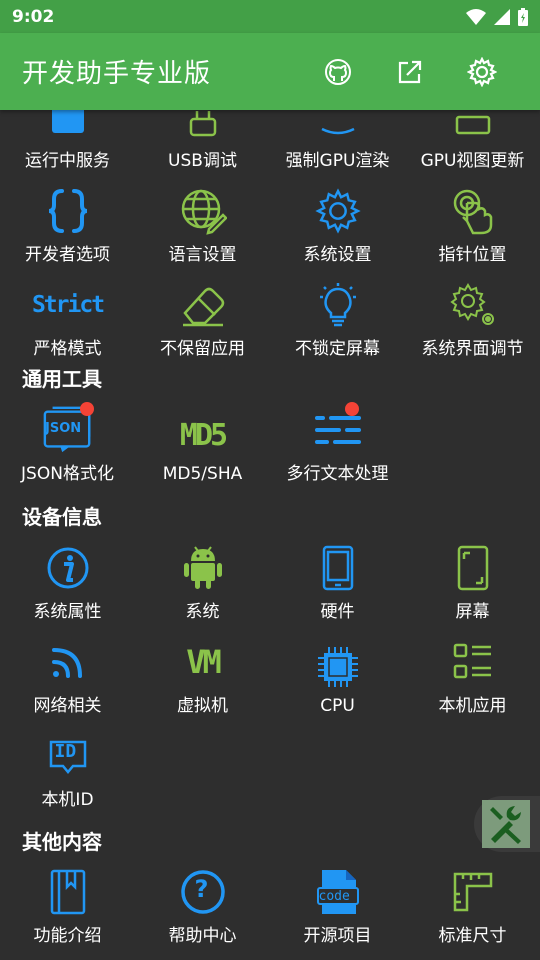 The image size is (540, 960). Describe the element at coordinates (270, 16) in the screenshot. I see `status-bar: 9:02` at that location.